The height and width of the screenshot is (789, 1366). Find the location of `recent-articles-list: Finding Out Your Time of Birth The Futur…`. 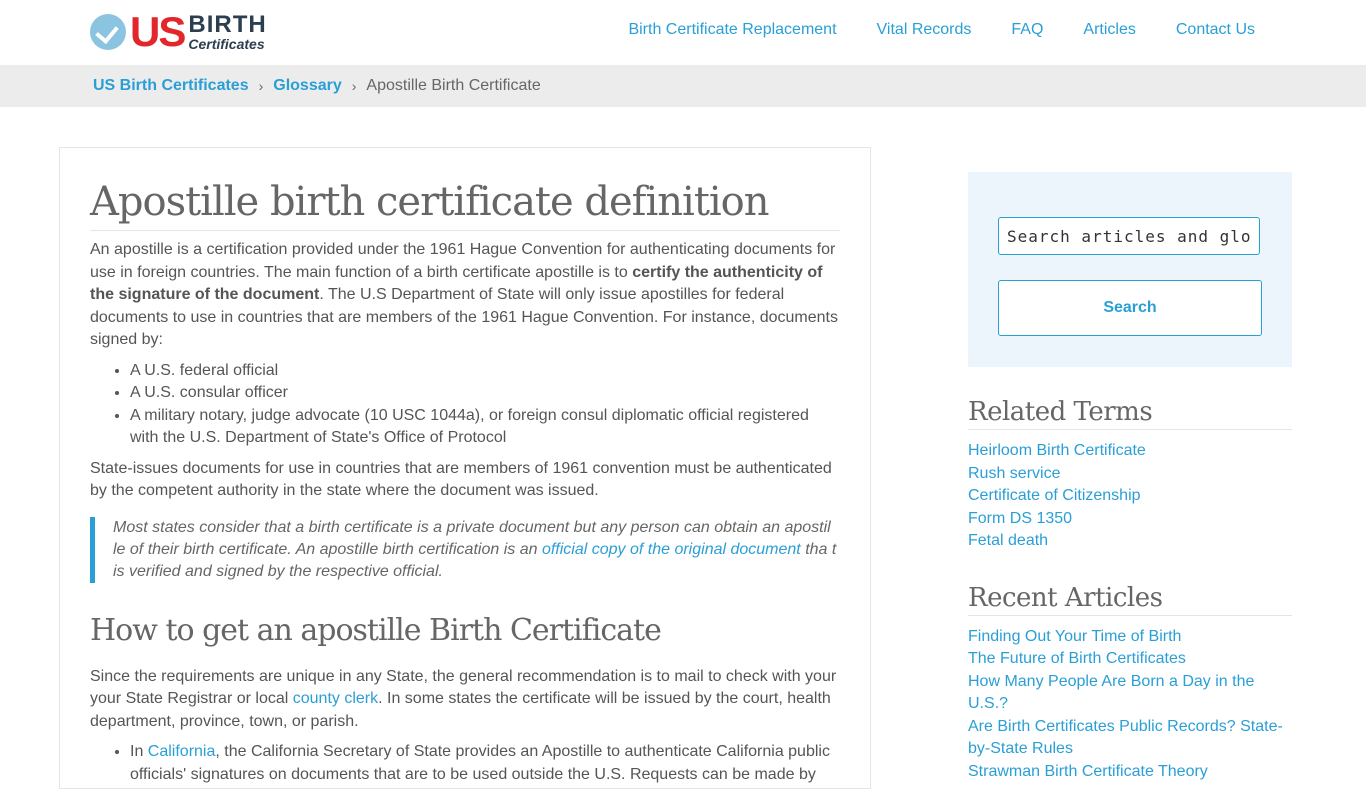

recent-articles-list: Finding Out Your Time of Birth The Futur… is located at coordinates (1130, 705).